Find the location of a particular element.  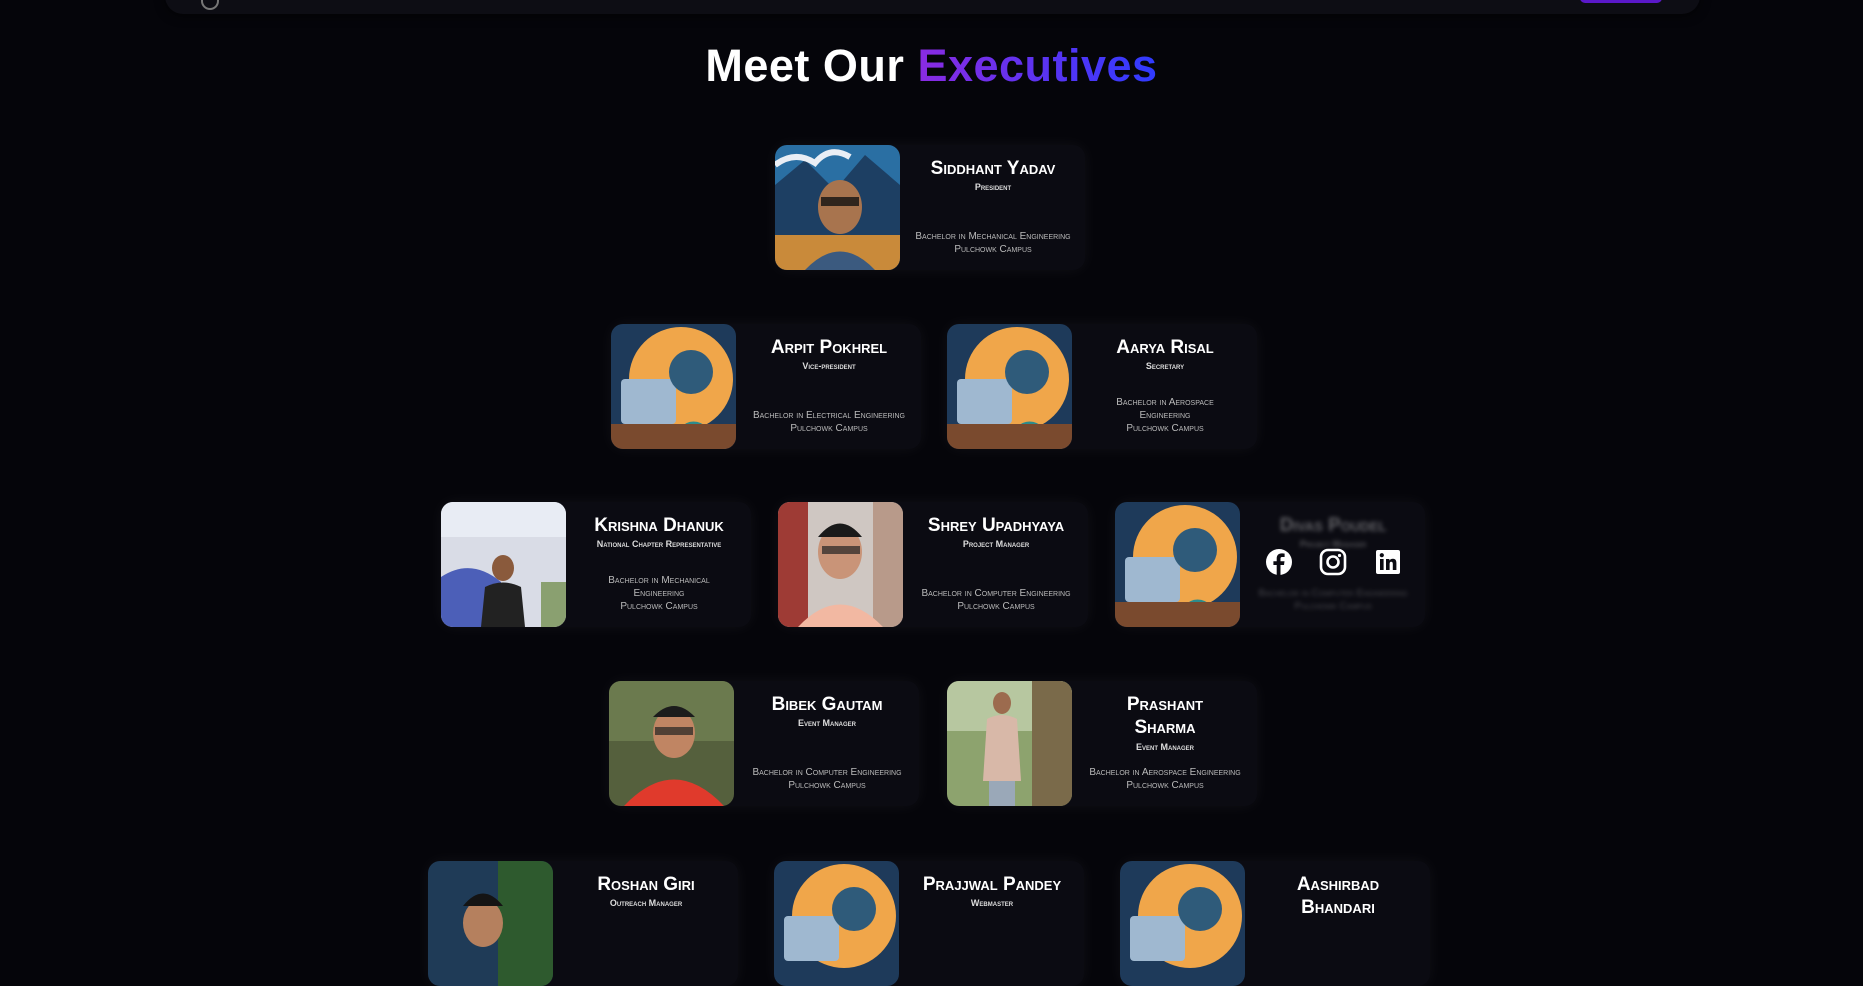

instagram-icon is located at coordinates (1333, 562).